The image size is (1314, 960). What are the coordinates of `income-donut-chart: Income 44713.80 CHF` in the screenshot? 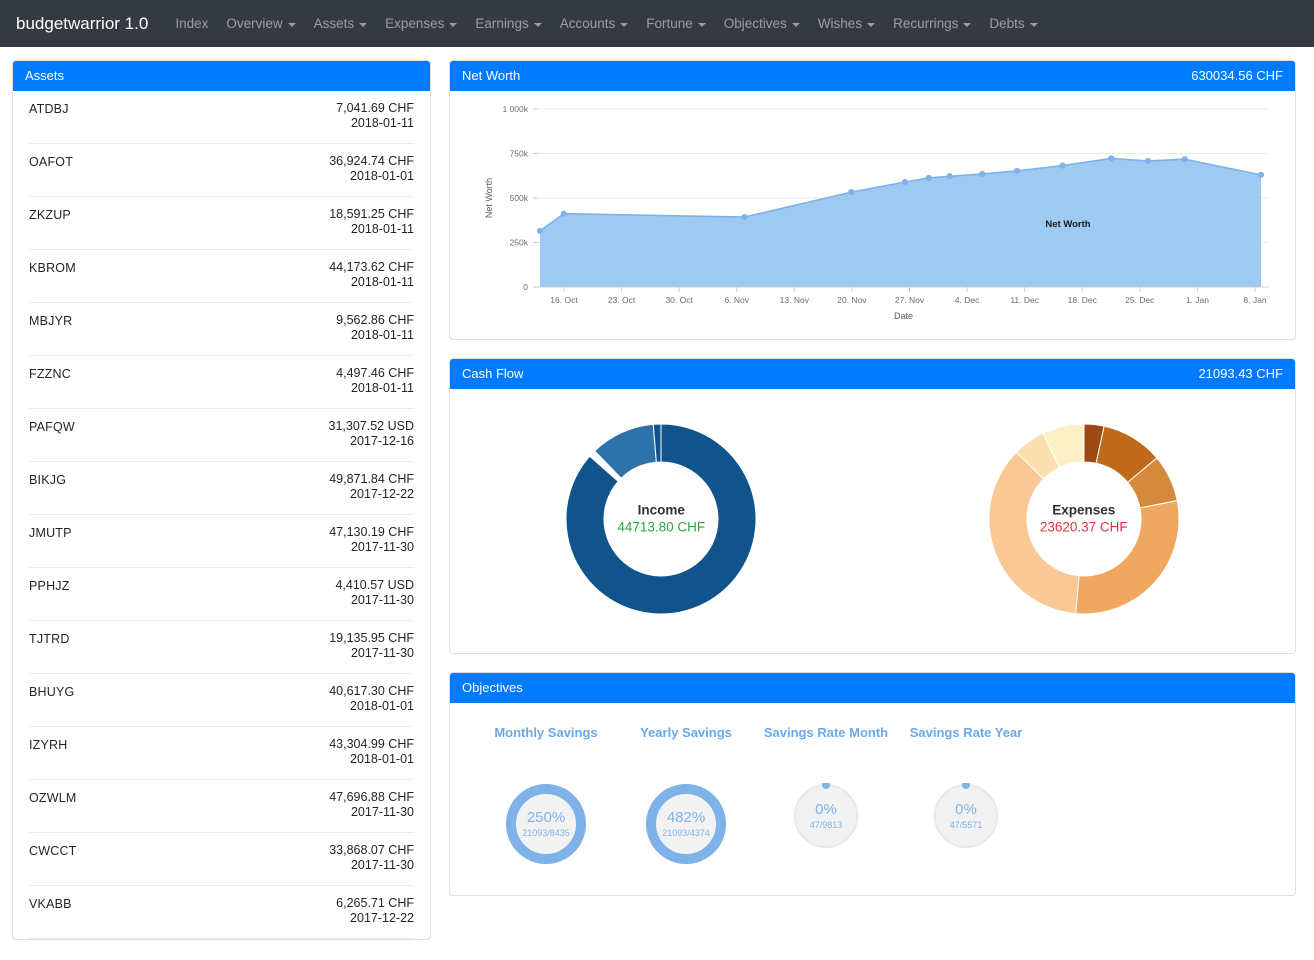 It's located at (661, 519).